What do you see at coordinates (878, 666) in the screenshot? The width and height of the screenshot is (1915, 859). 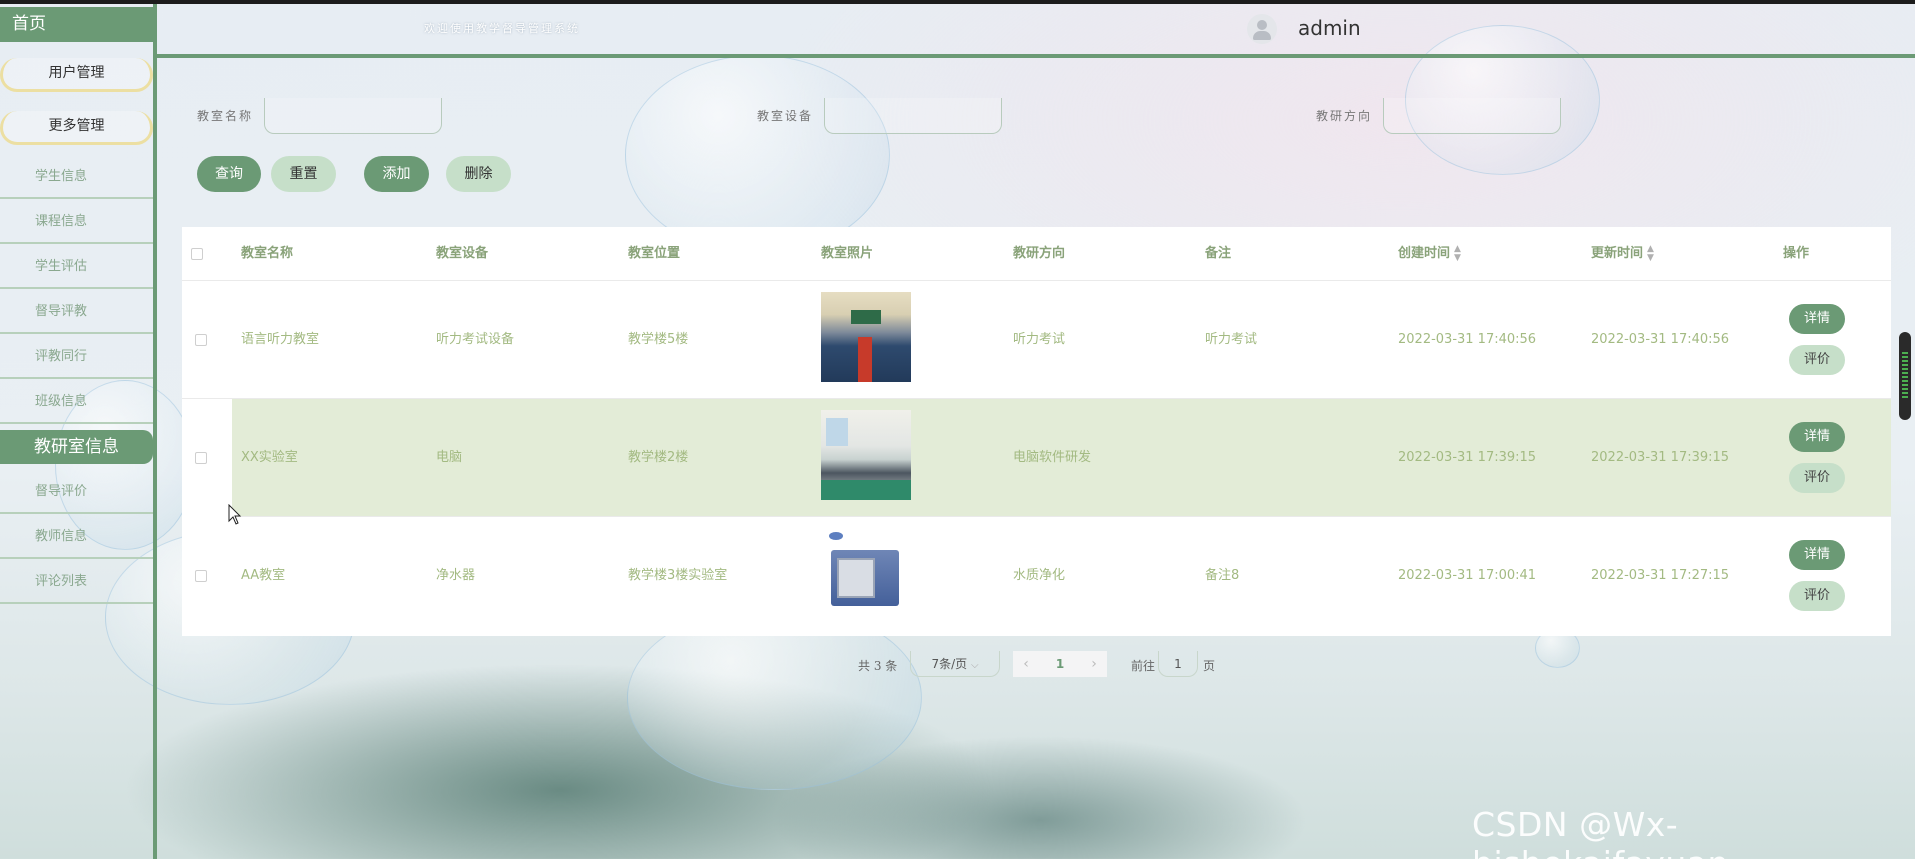 I see `pagination-total: 共 3 条` at bounding box center [878, 666].